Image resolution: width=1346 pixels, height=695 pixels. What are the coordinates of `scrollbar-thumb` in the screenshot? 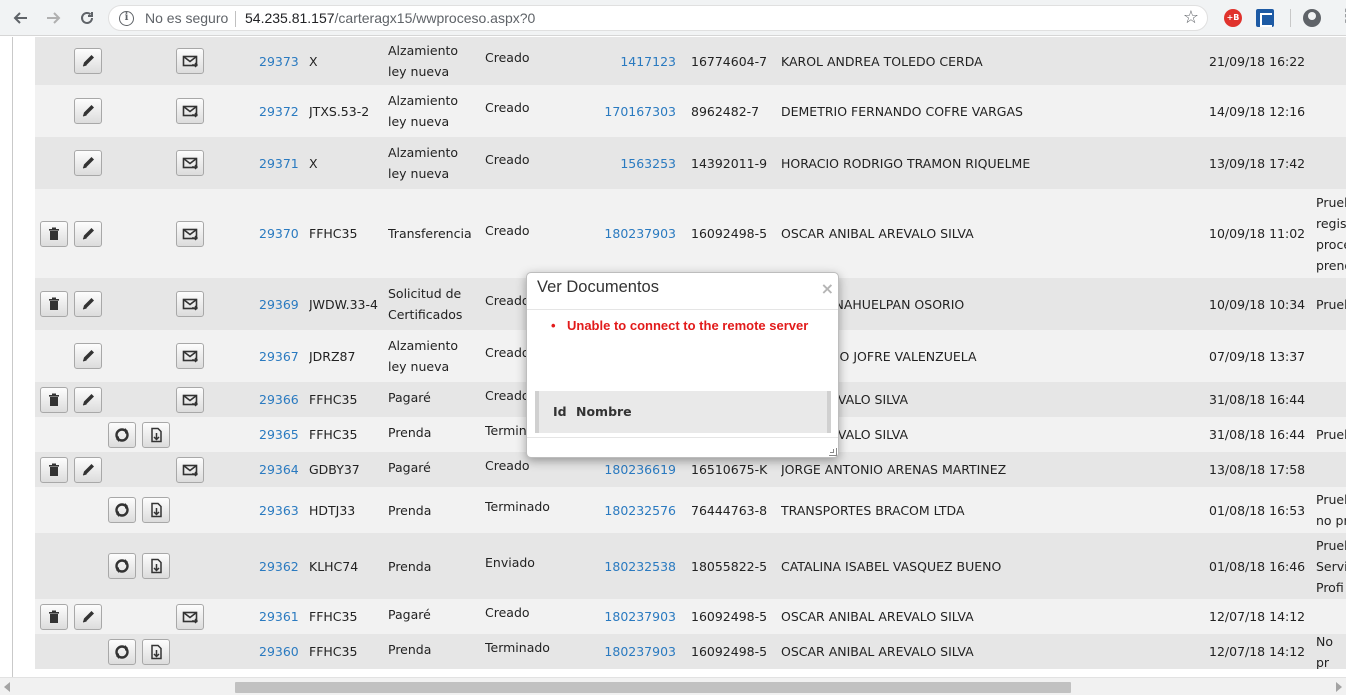 It's located at (653, 687).